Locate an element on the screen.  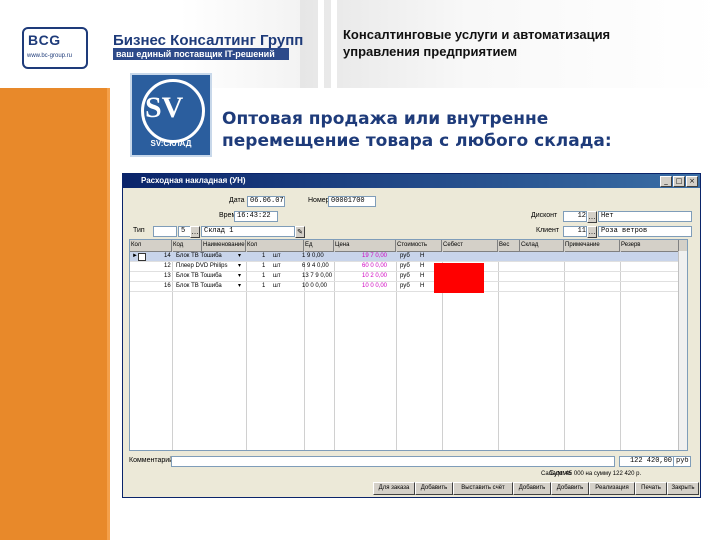
row-checkbox is located at coordinates (142, 257).